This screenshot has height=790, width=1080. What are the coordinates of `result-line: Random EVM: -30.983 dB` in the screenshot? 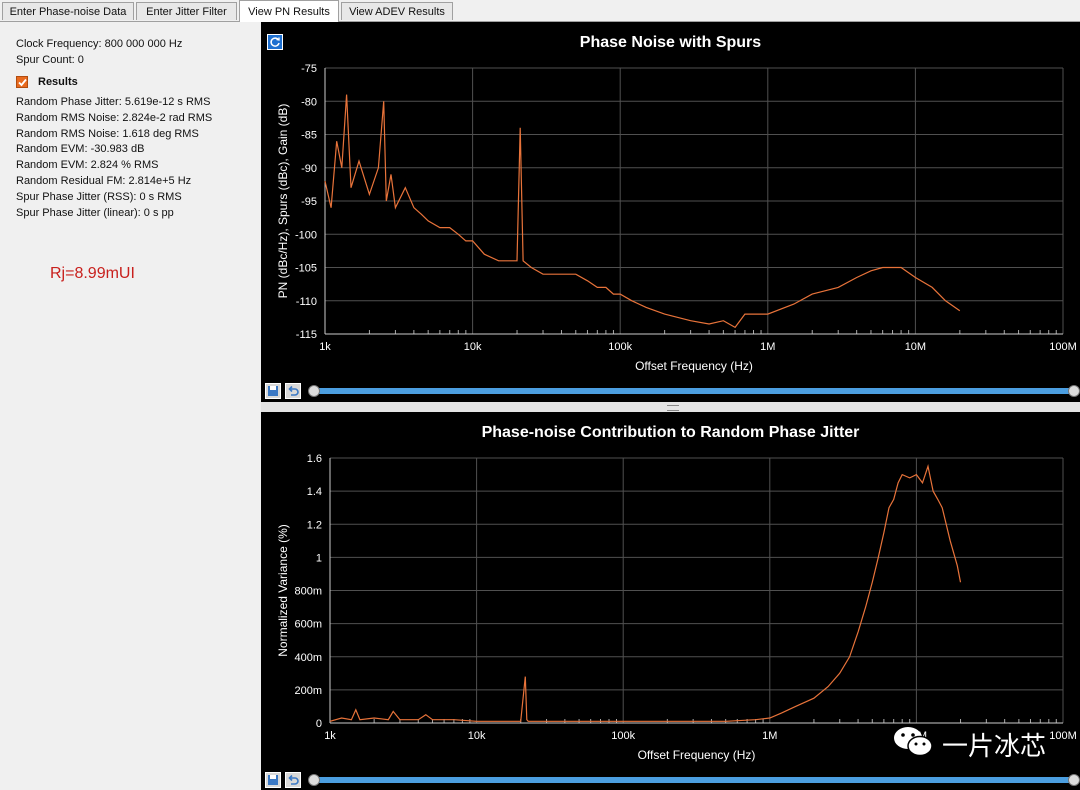 It's located at (80, 149).